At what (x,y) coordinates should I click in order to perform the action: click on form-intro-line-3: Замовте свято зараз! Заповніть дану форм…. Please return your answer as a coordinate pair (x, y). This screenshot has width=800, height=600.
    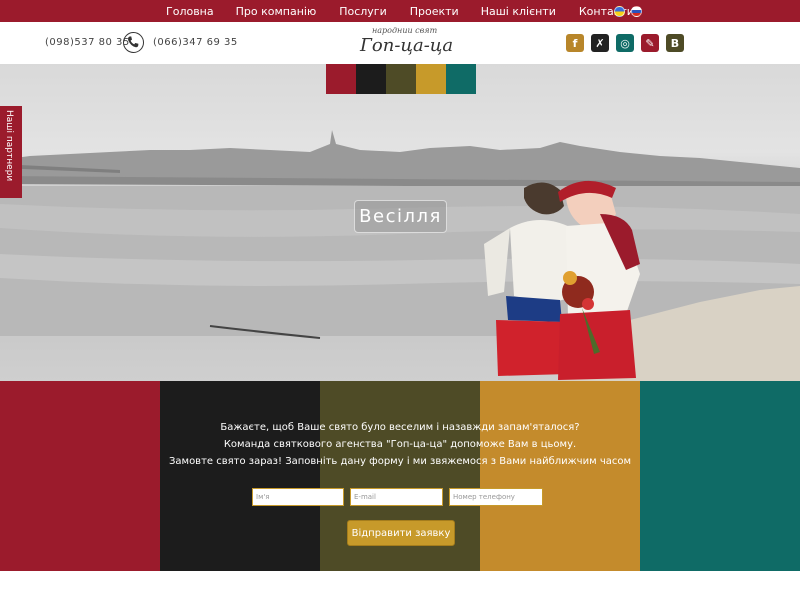
    Looking at the image, I should click on (400, 461).